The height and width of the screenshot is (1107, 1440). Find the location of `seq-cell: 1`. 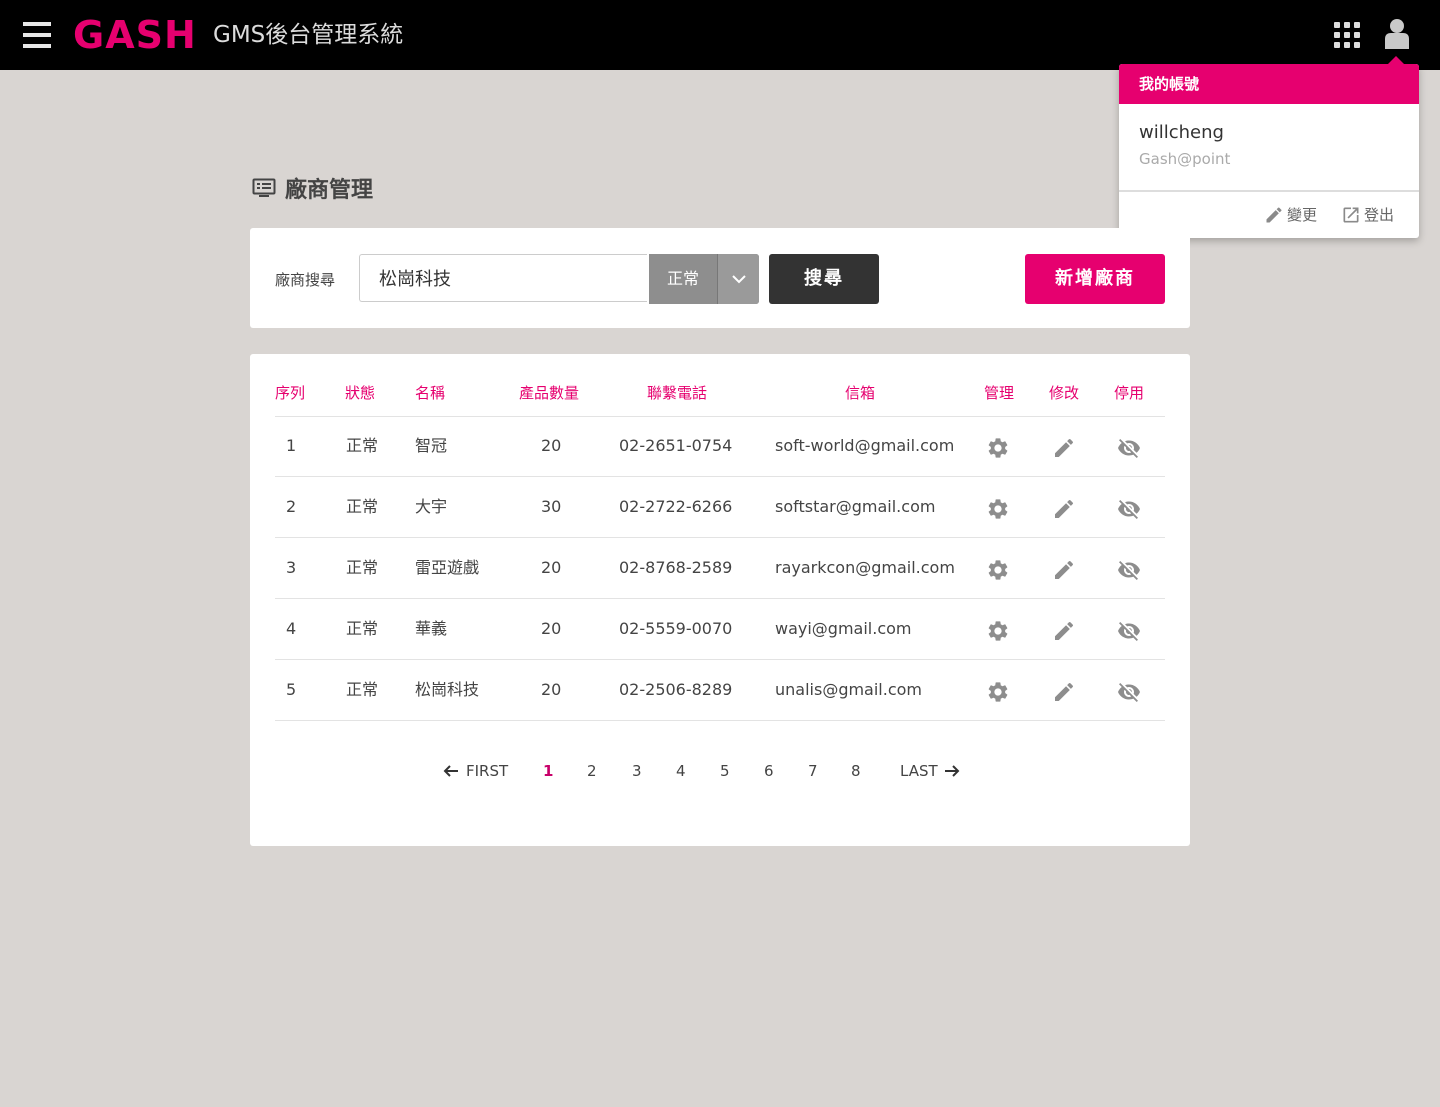

seq-cell: 1 is located at coordinates (291, 445).